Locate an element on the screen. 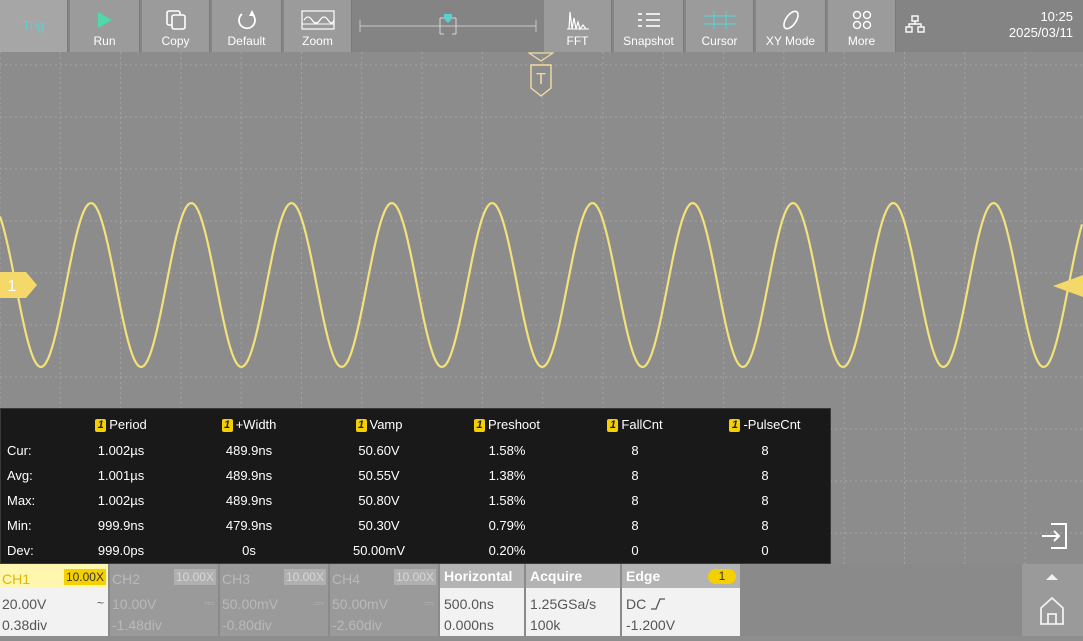 This screenshot has width=1083, height=641. ch2-probe-ratio: 10.00X is located at coordinates (194, 577).